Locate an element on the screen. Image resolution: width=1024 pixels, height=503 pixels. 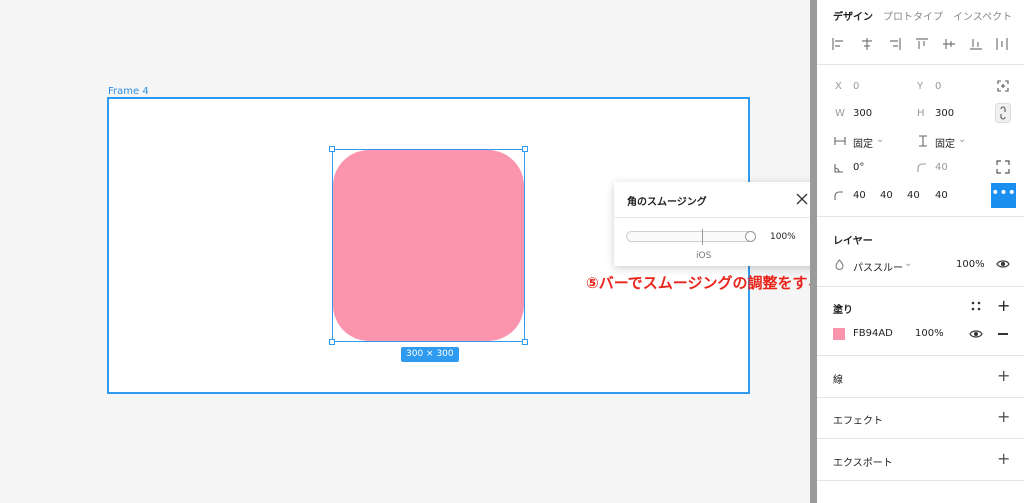
resize-handle-top-left is located at coordinates (332, 149).